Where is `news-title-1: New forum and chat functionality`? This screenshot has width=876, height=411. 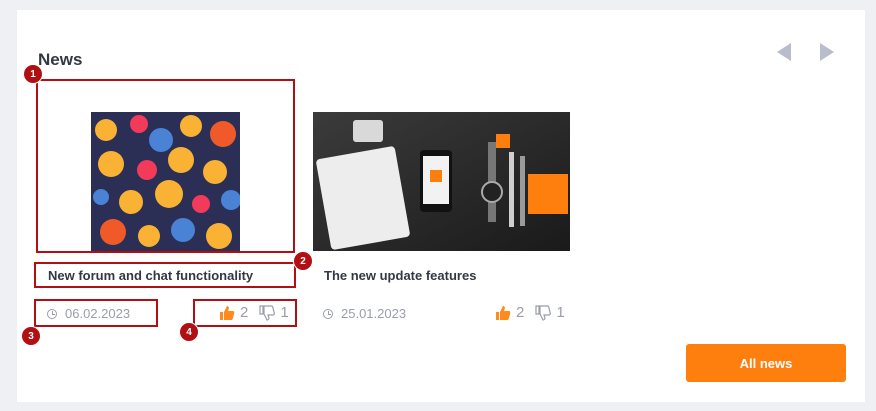 news-title-1: New forum and chat functionality is located at coordinates (150, 275).